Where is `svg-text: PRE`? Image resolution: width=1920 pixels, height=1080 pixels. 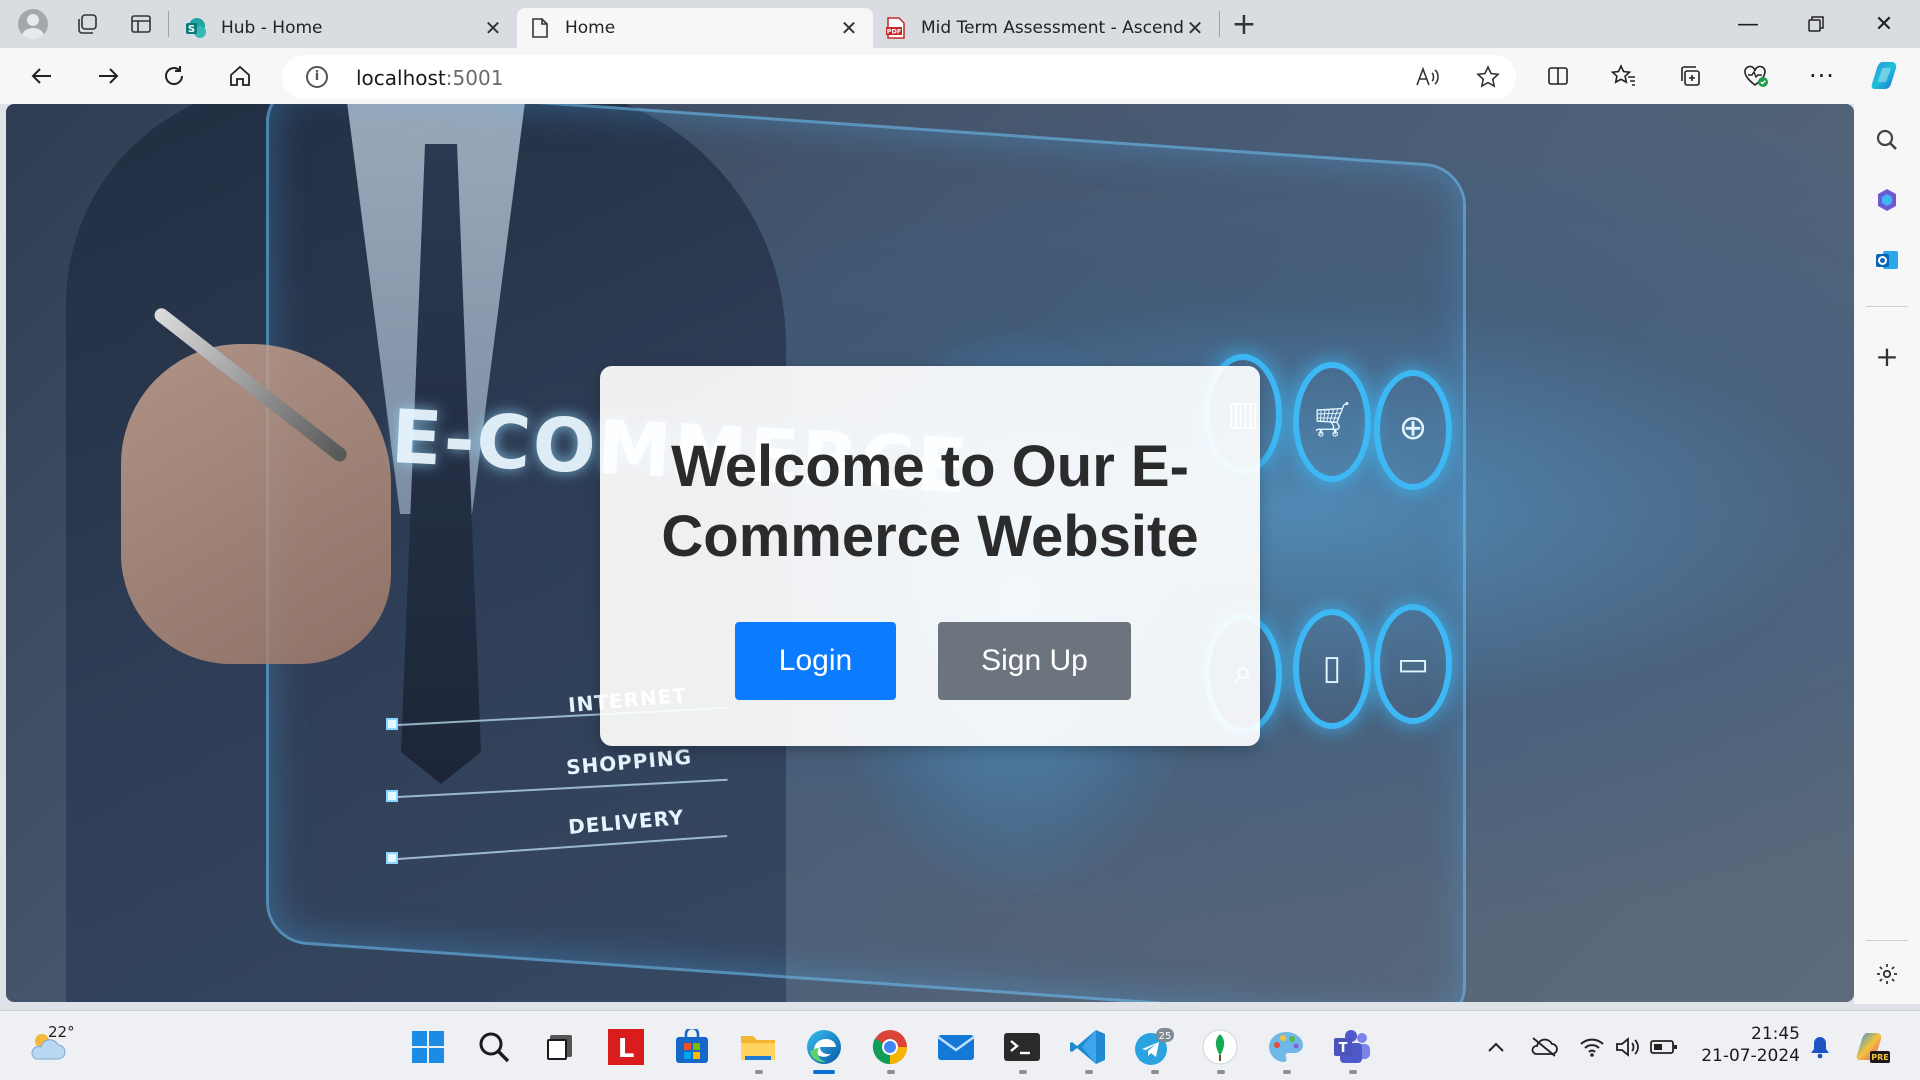
svg-text: PRE is located at coordinates (1880, 1057).